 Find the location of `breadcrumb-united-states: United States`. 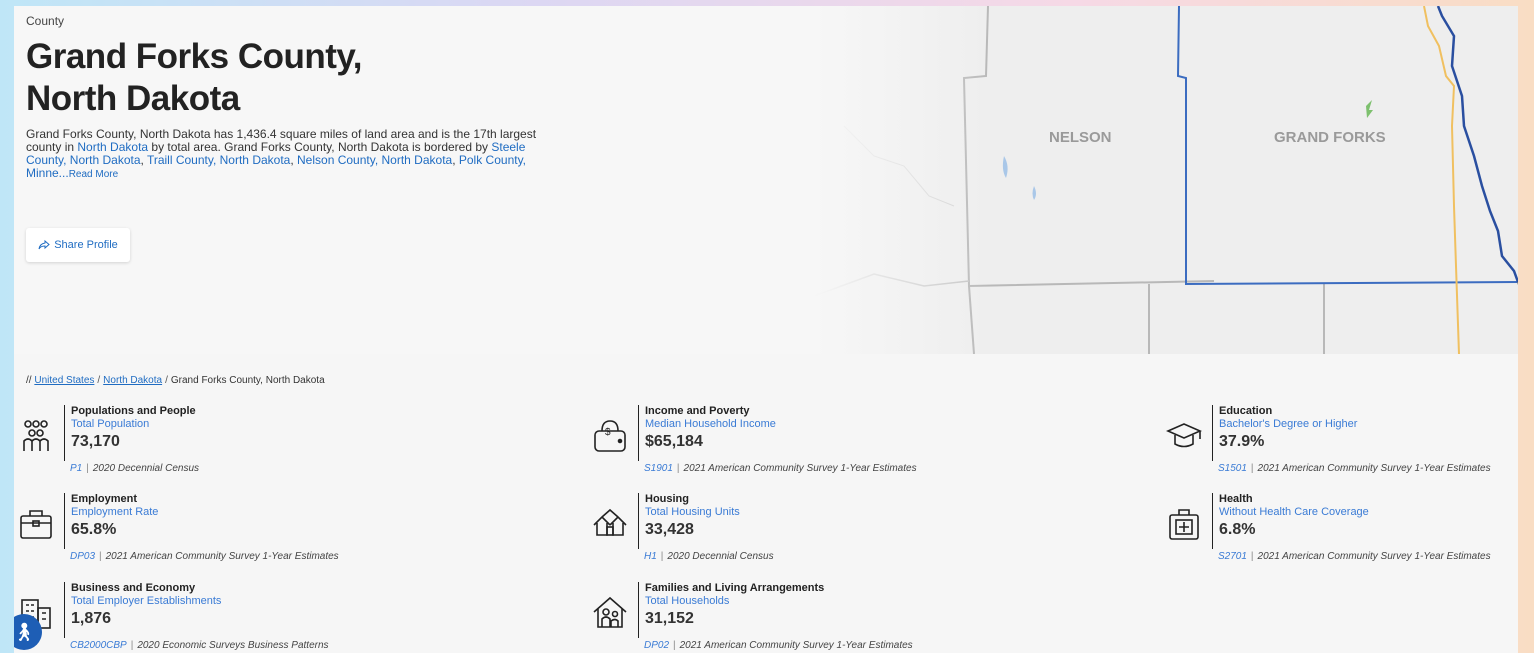

breadcrumb-united-states: United States is located at coordinates (64, 380).